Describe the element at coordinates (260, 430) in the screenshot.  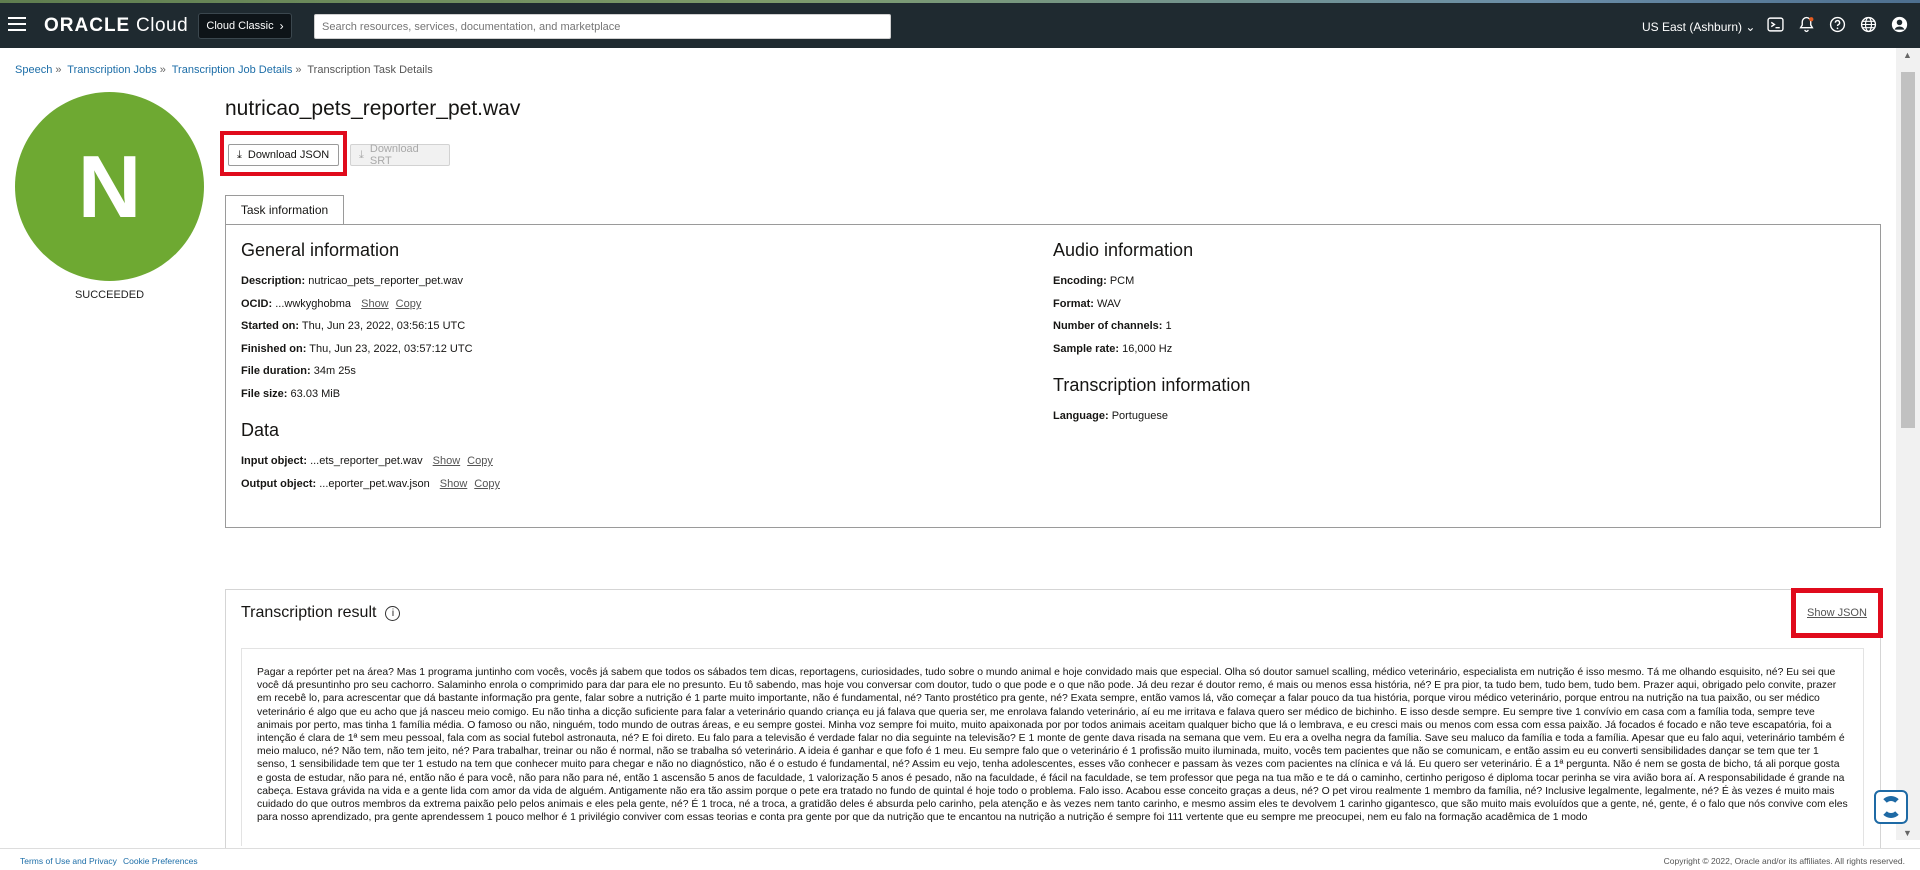
I see `data-section-title: Data` at that location.